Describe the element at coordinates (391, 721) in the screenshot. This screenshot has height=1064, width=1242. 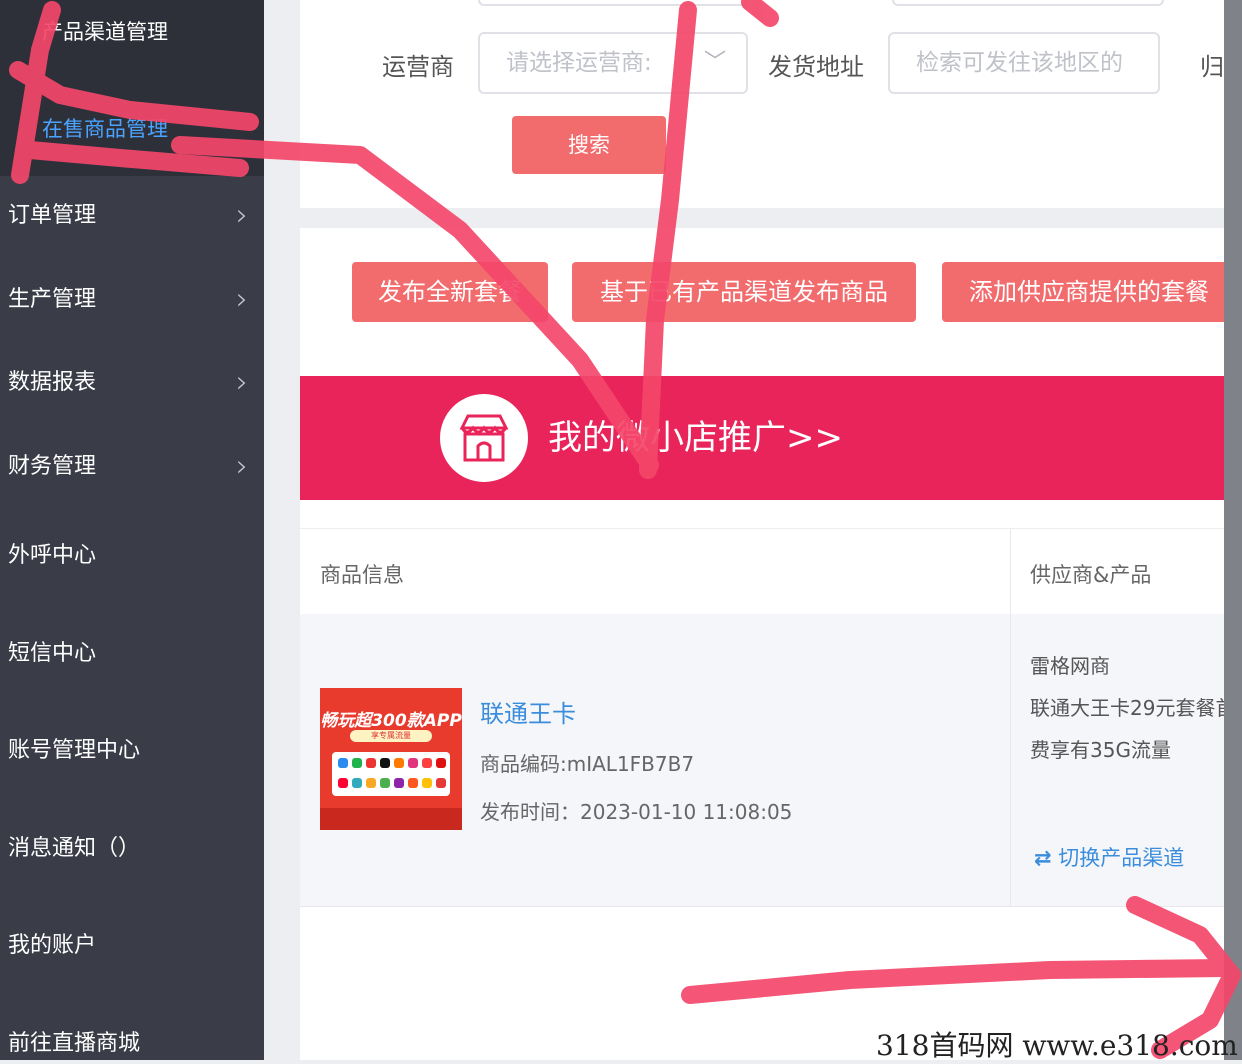
I see `thumbnail-headline: 畅玩超300款APP` at that location.